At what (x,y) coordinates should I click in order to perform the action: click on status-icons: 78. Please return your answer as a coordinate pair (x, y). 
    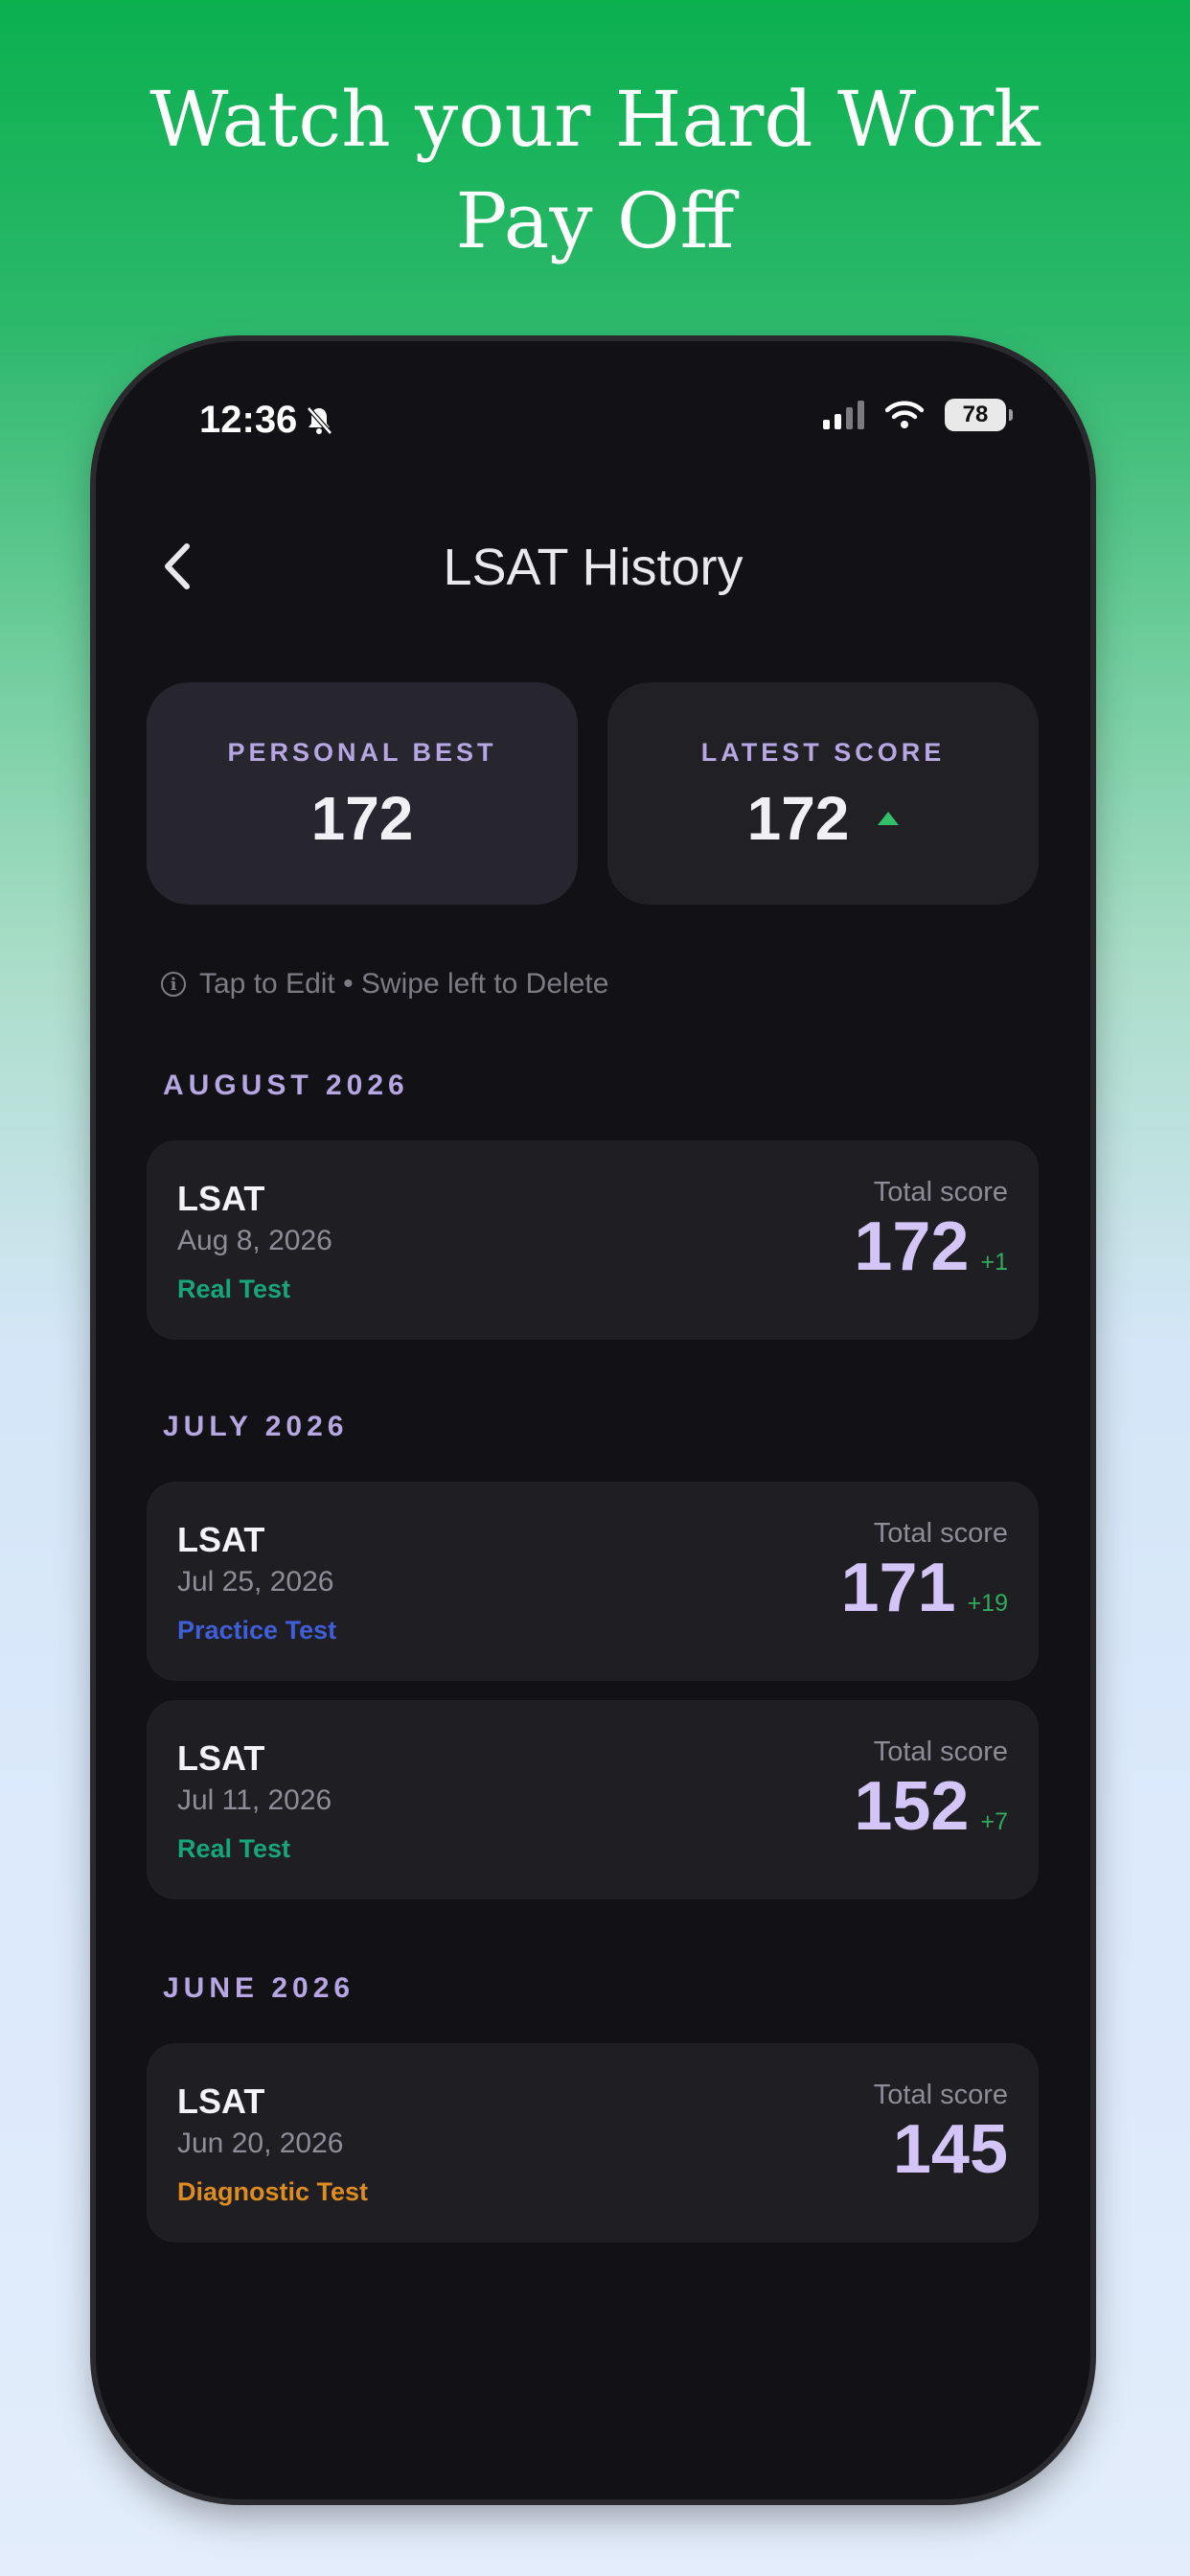
    Looking at the image, I should click on (918, 415).